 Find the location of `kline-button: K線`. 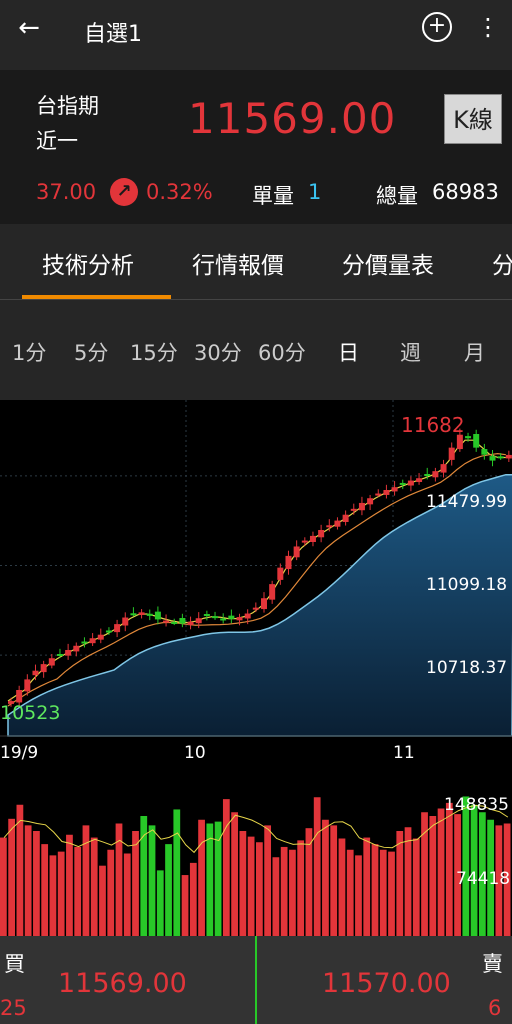

kline-button: K線 is located at coordinates (473, 119).